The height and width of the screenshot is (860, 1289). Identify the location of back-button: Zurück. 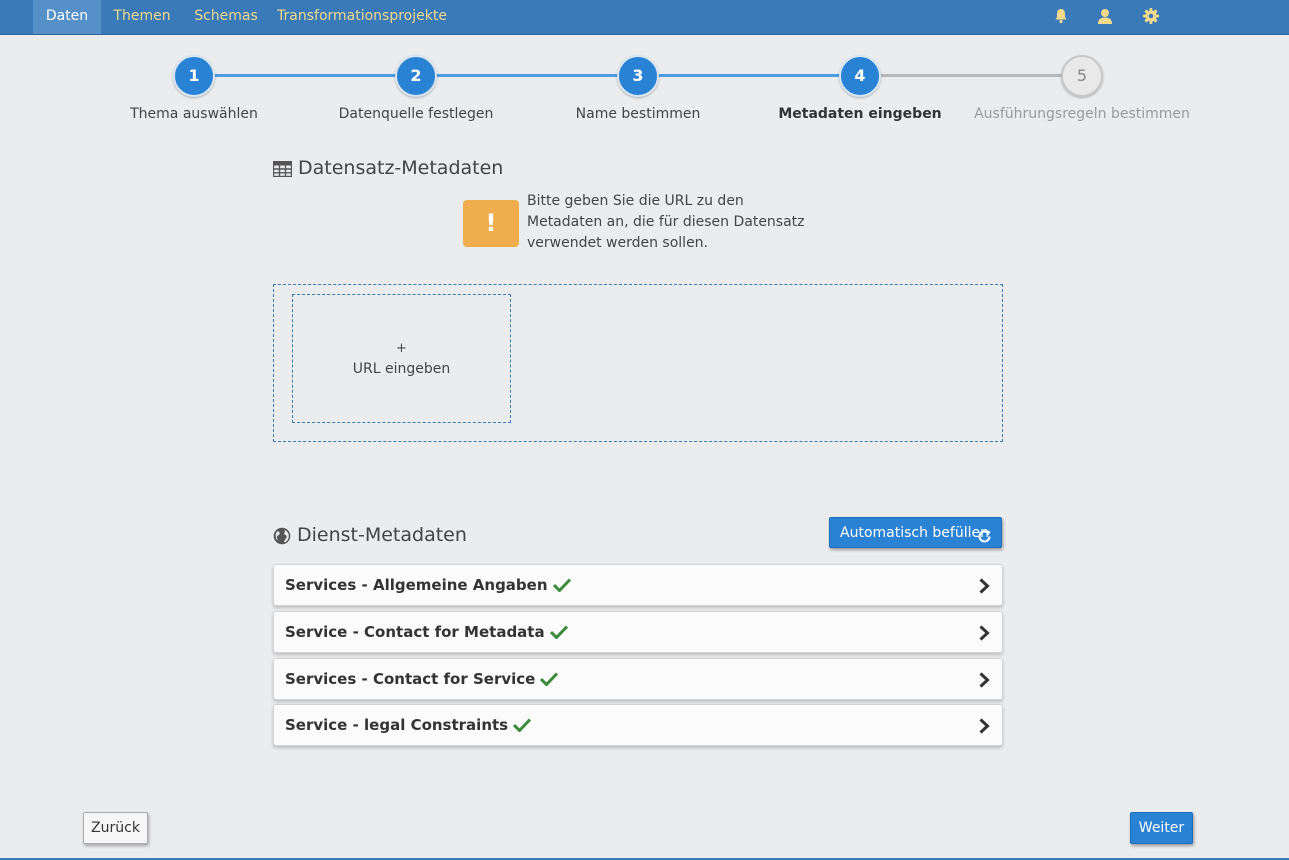
(115, 828).